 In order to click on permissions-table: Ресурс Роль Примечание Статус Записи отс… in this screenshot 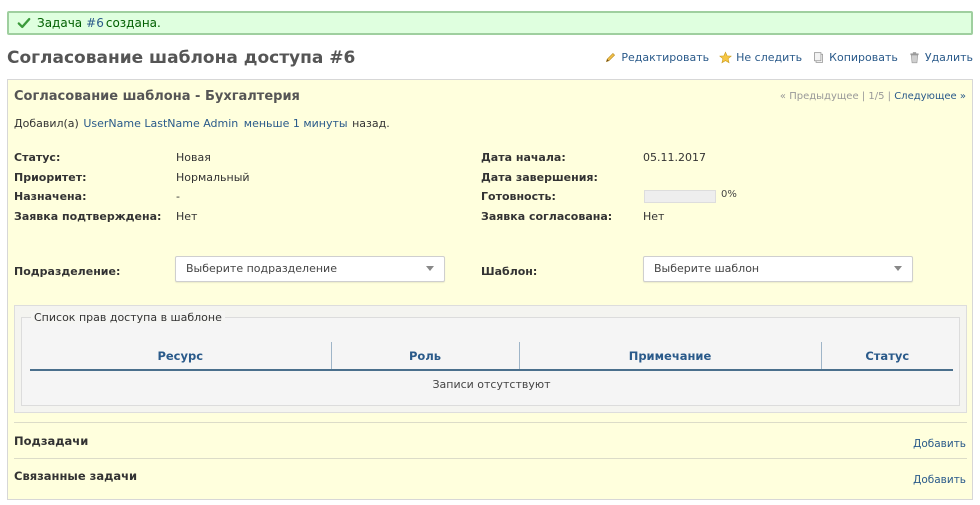, I will do `click(491, 369)`.